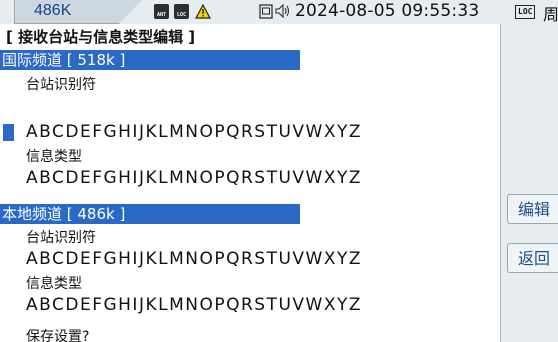 This screenshot has width=558, height=342. Describe the element at coordinates (181, 11) in the screenshot. I see `loc-icon: LOC` at that location.